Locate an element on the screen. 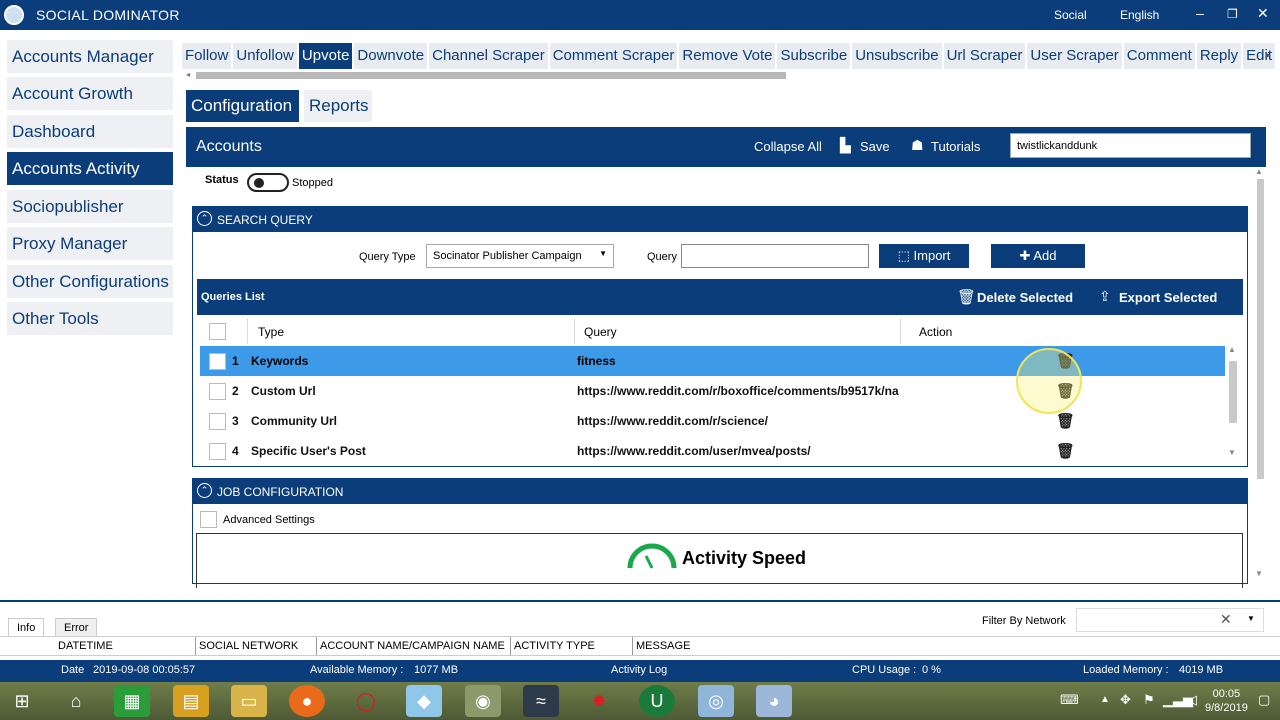 Image resolution: width=1280 pixels, height=720 pixels. firefox-icon: ● is located at coordinates (307, 701).